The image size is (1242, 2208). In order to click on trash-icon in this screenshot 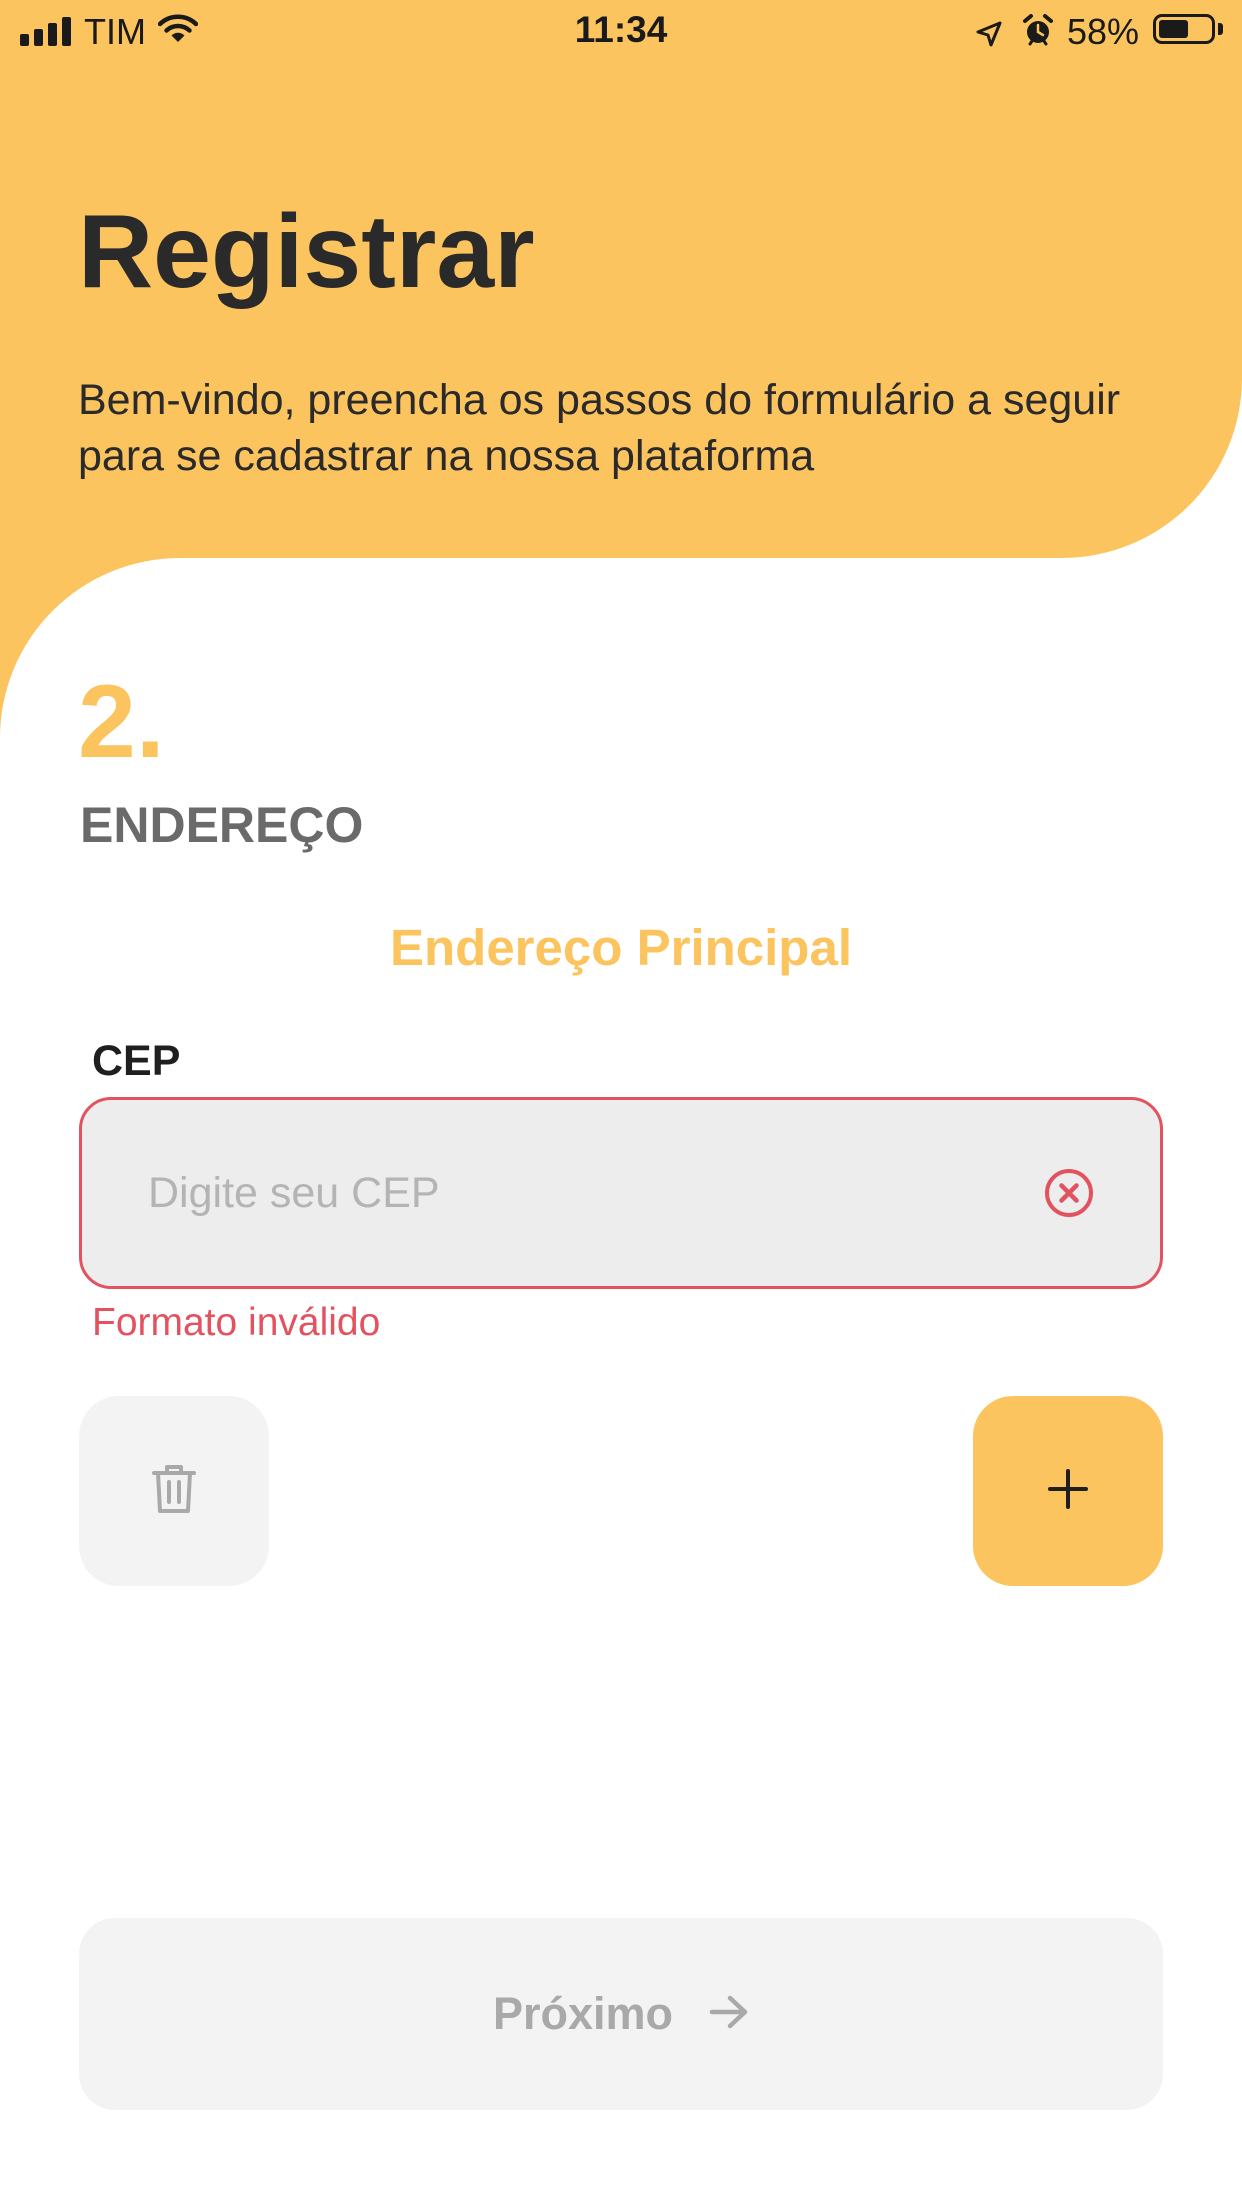, I will do `click(174, 1491)`.